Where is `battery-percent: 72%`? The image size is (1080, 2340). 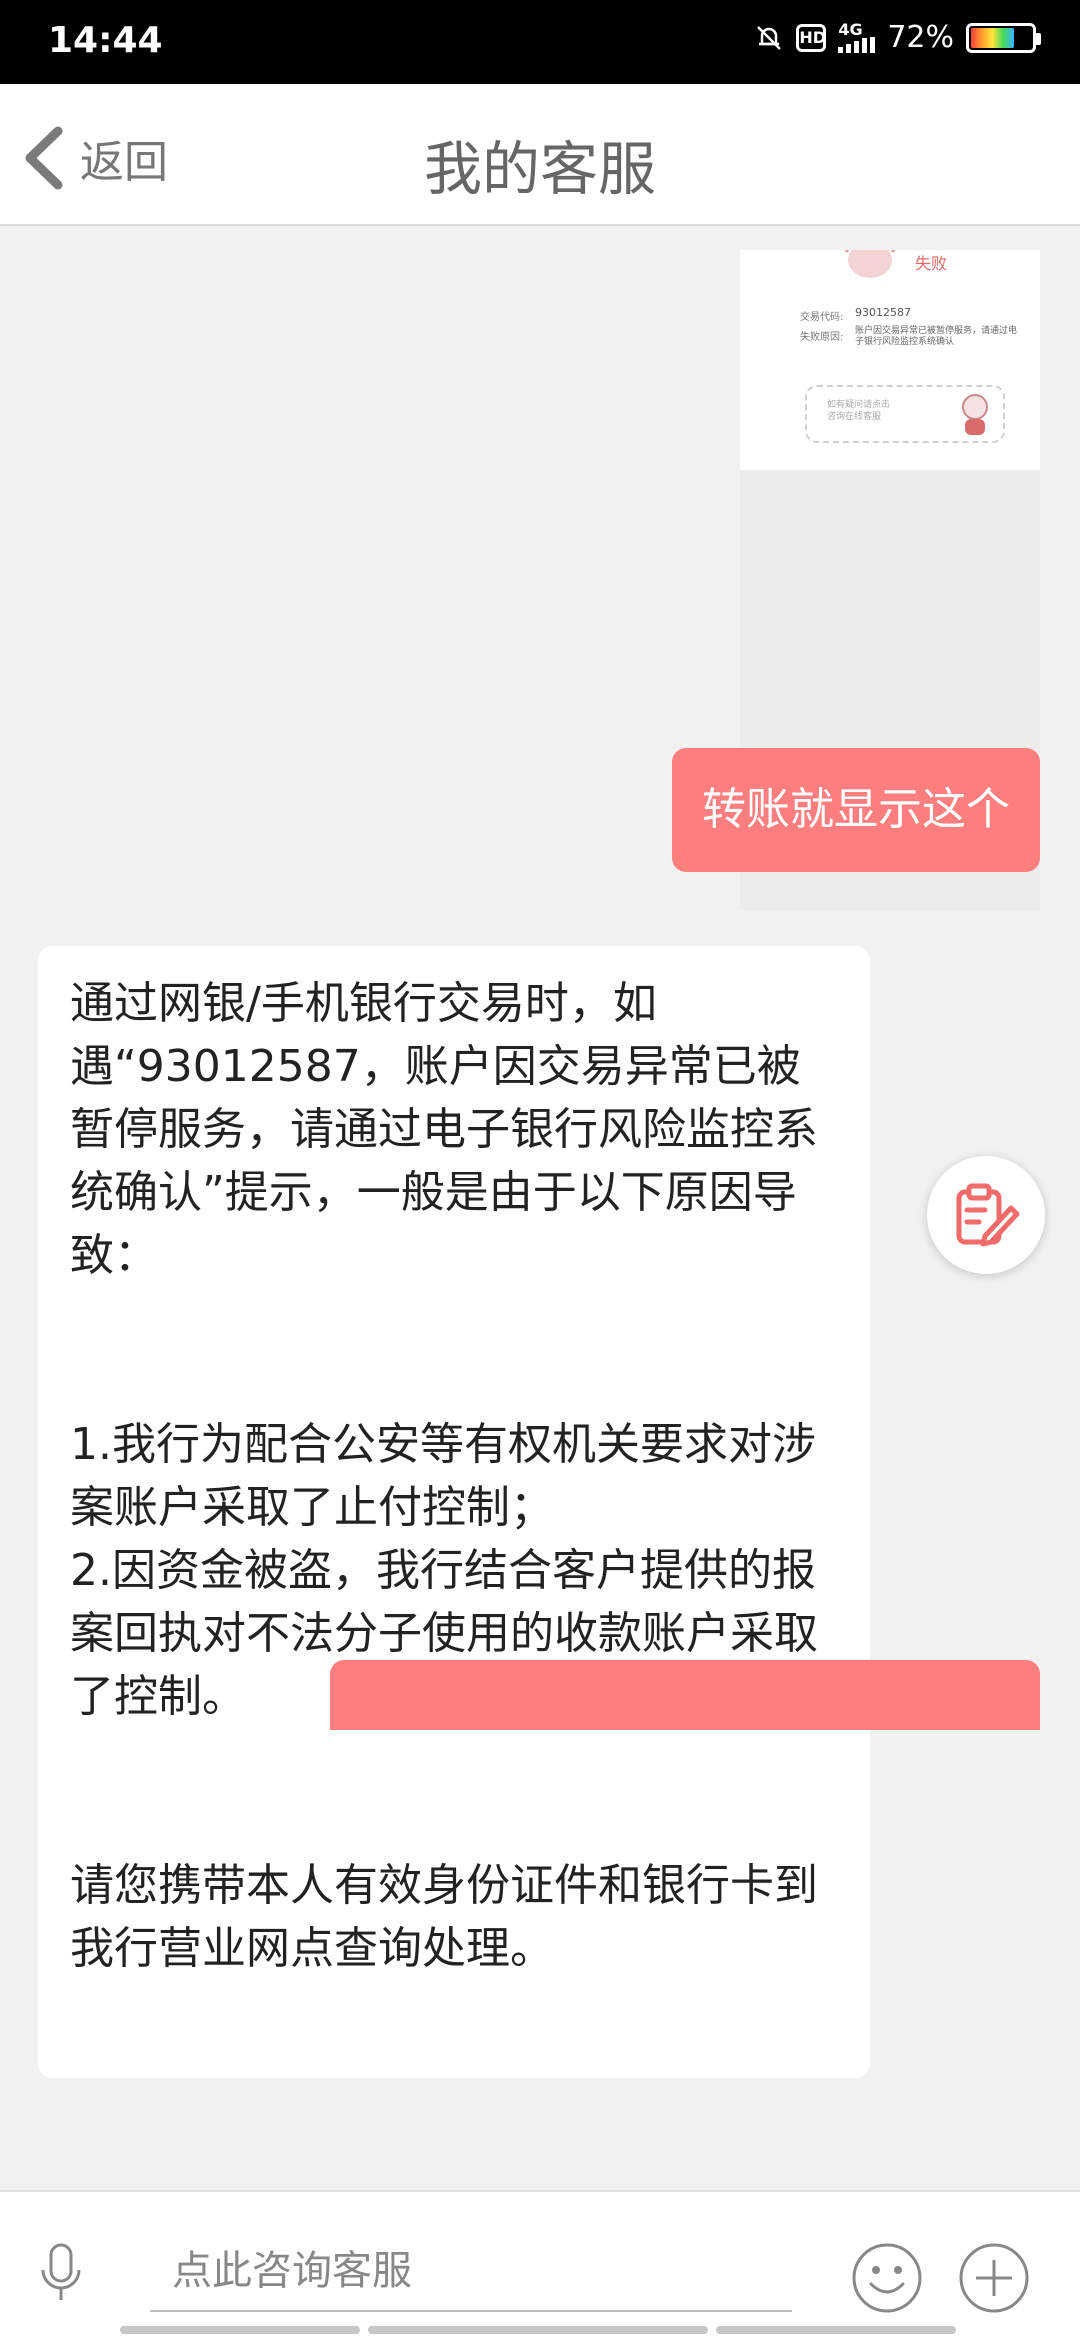 battery-percent: 72% is located at coordinates (920, 37).